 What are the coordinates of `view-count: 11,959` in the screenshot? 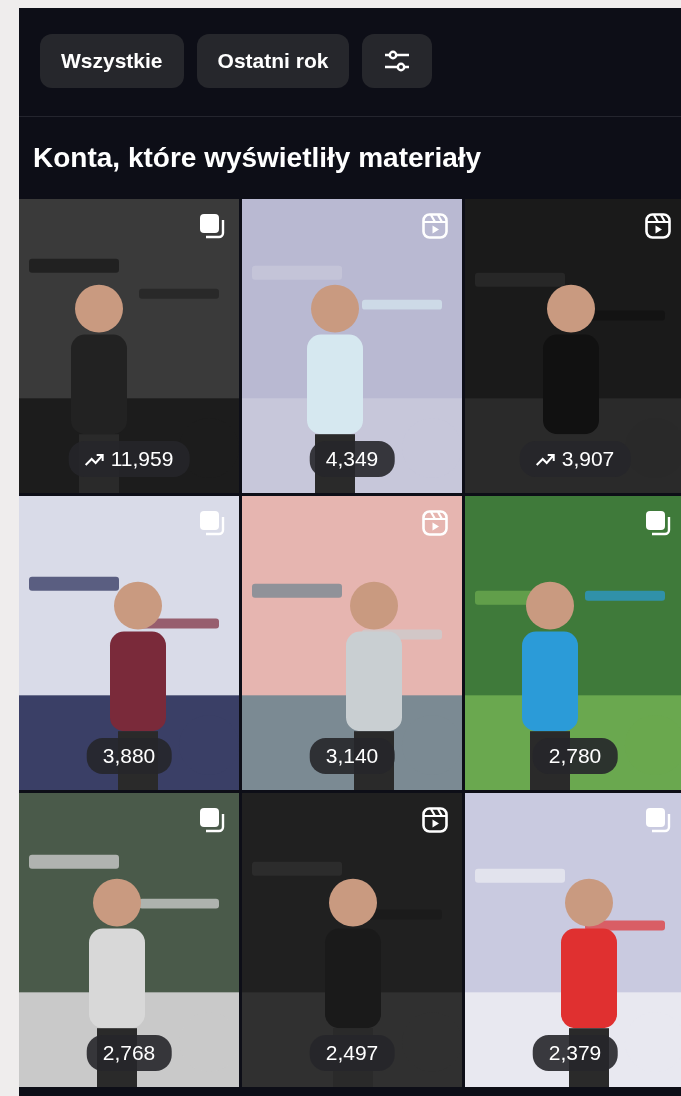 It's located at (142, 459).